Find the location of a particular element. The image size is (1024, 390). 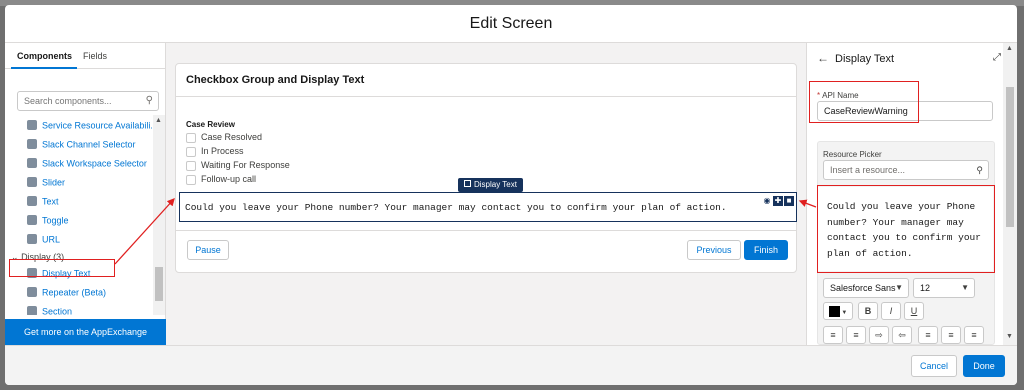

font-size-select: 12 ▼ is located at coordinates (944, 288).